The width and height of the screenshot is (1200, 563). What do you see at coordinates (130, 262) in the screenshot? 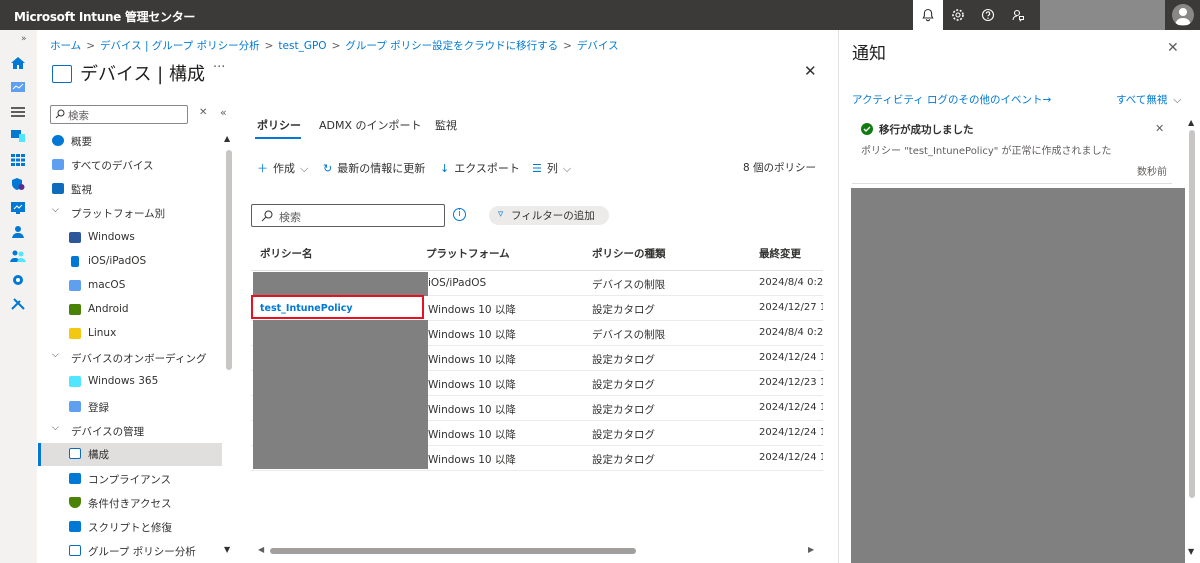
I see `nav-item-ios: iOS/iPadOS` at bounding box center [130, 262].